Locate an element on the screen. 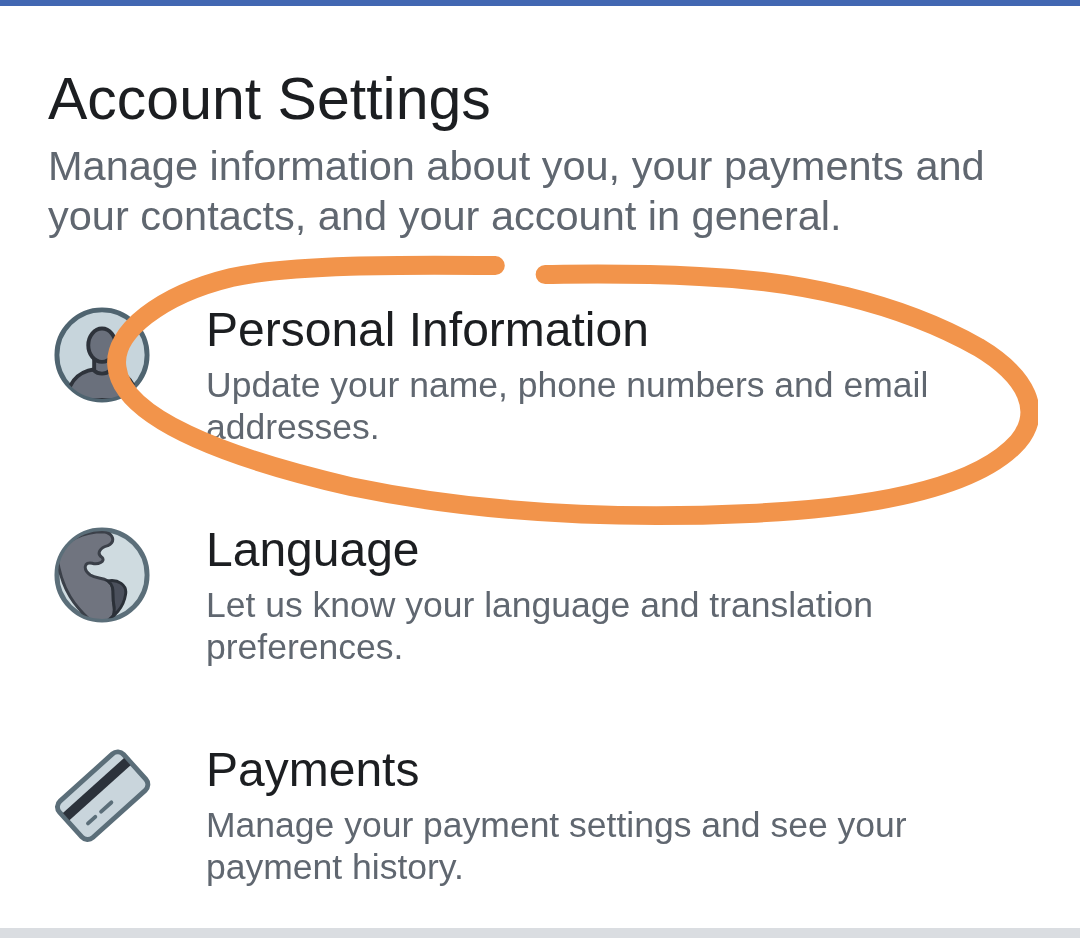  page-title: Account Settings is located at coordinates (270, 99).